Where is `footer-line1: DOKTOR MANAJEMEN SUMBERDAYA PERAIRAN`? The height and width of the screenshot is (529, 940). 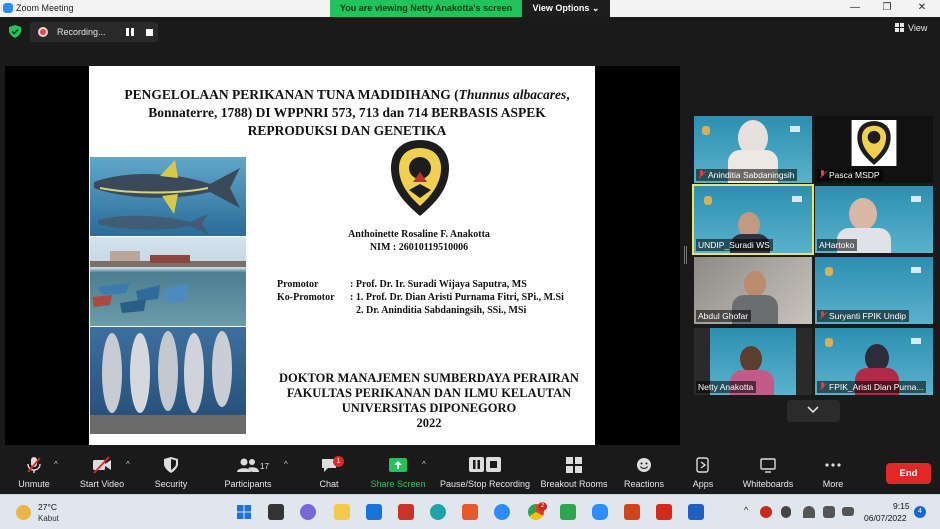
footer-line1: DOKTOR MANAJEMEN SUMBERDAYA PERAIRAN is located at coordinates (429, 378).